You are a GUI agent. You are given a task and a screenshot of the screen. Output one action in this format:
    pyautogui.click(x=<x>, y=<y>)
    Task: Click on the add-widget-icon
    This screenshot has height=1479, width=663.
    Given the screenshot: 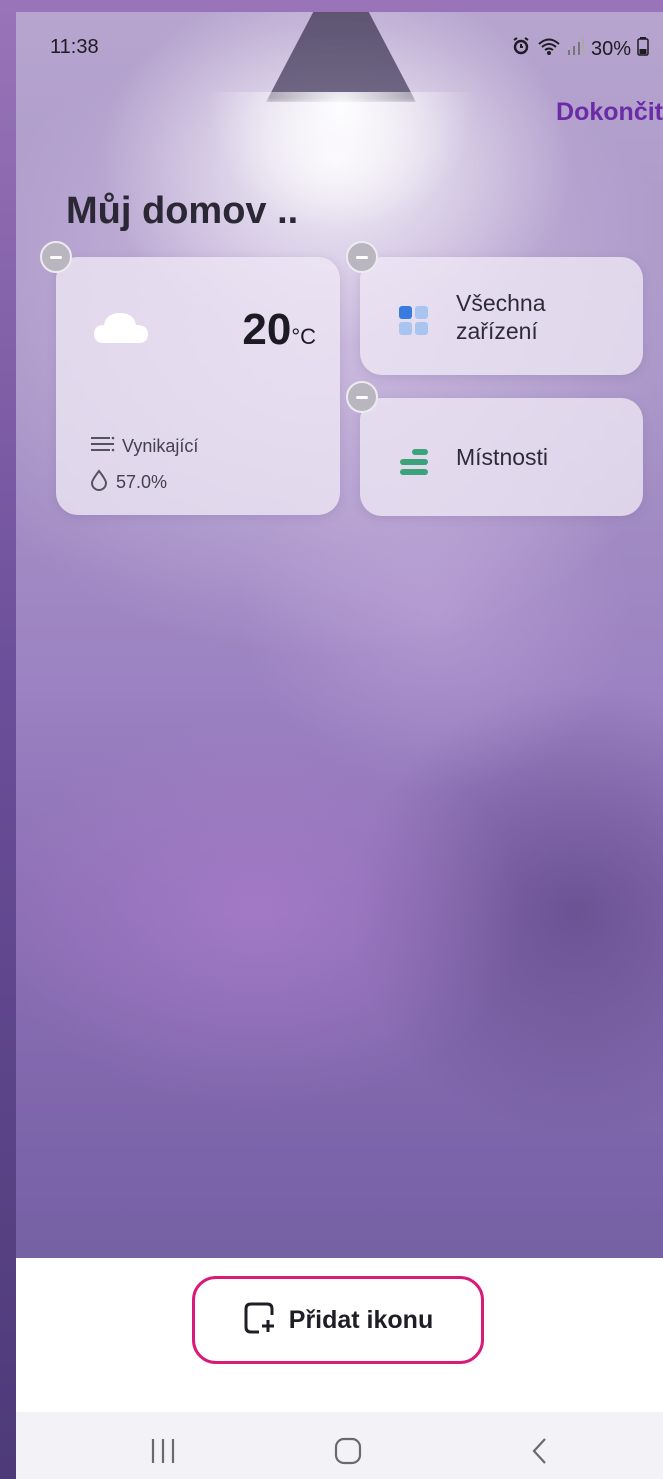 What is the action you would take?
    pyautogui.click(x=260, y=1320)
    